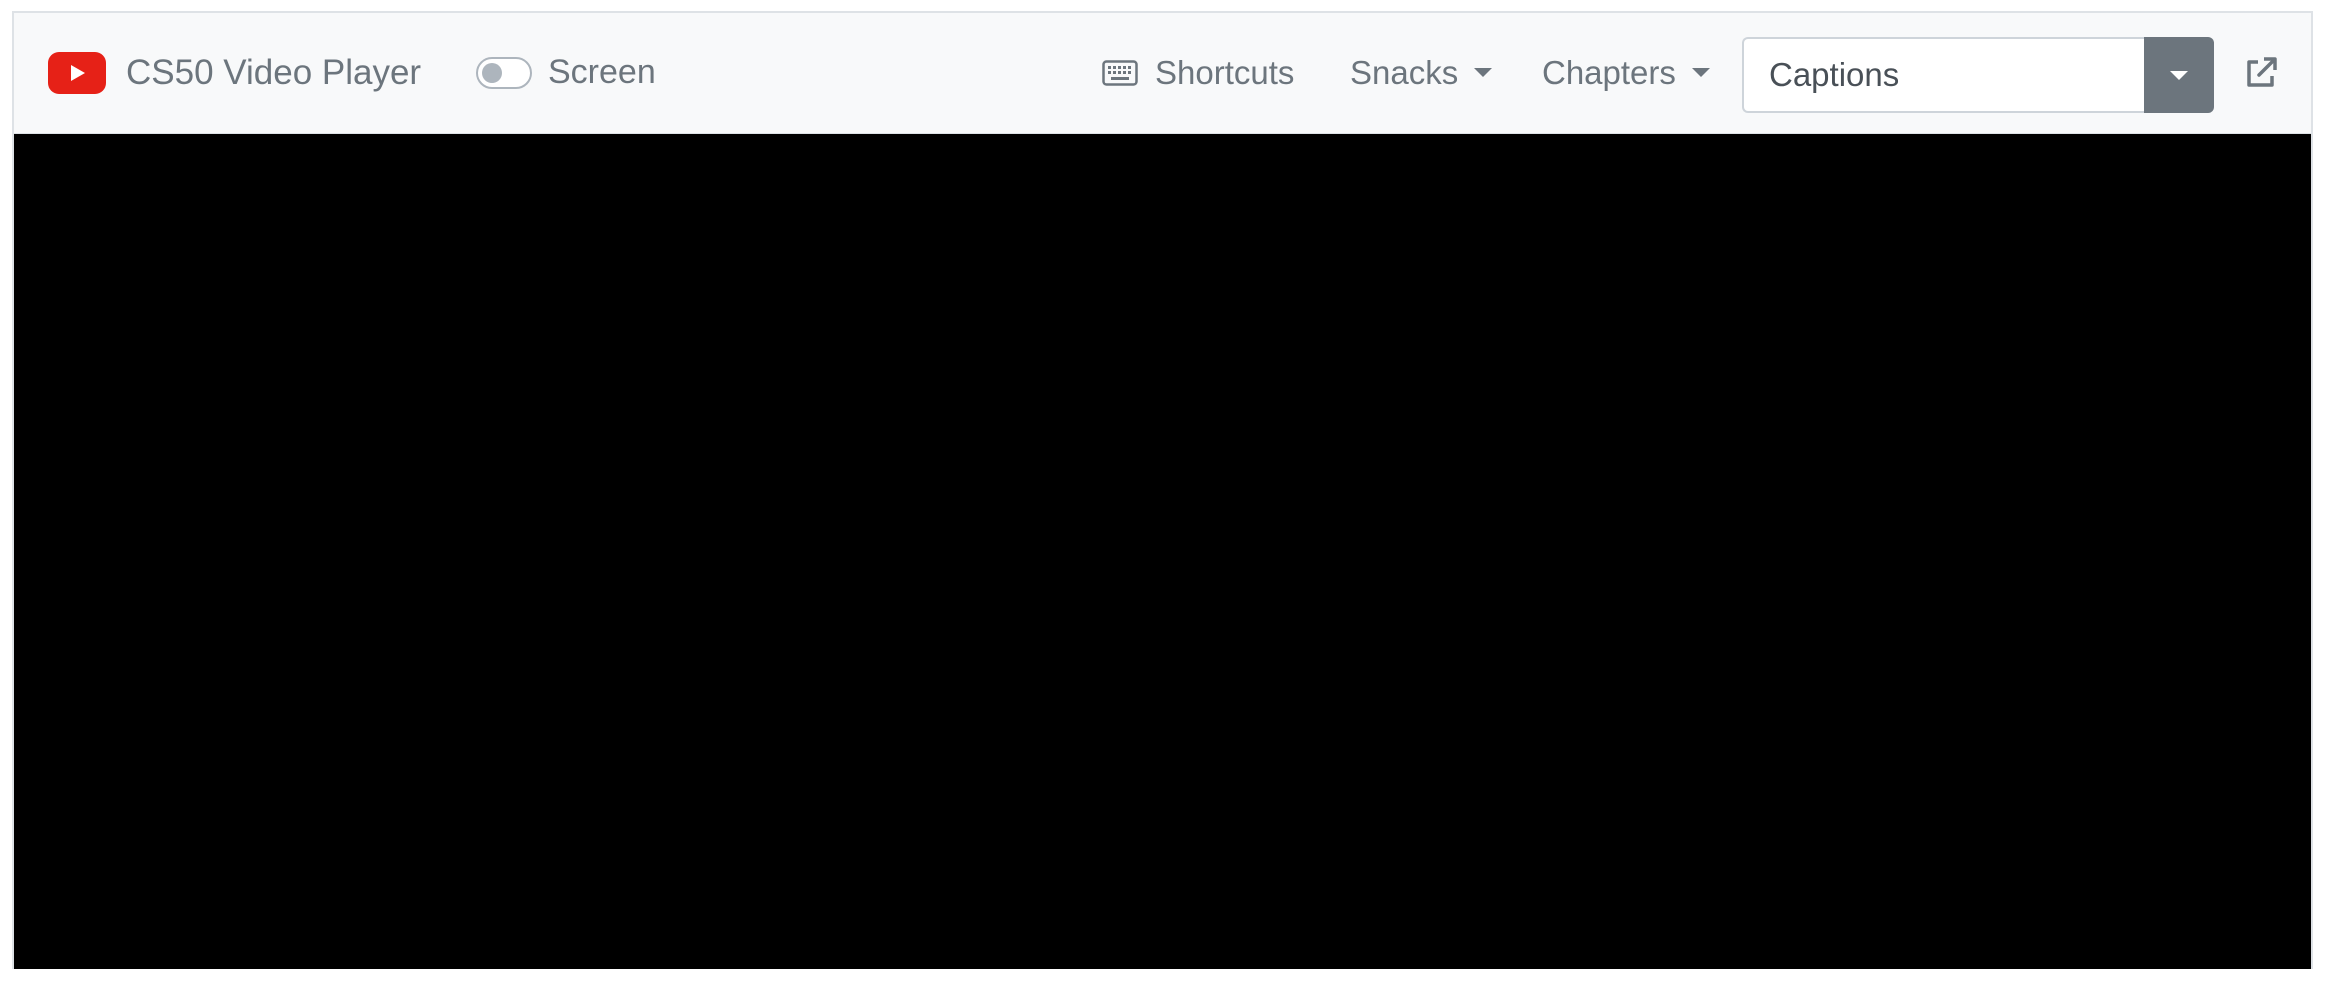 This screenshot has width=2327, height=983. What do you see at coordinates (492, 72) in the screenshot?
I see `switch-knob` at bounding box center [492, 72].